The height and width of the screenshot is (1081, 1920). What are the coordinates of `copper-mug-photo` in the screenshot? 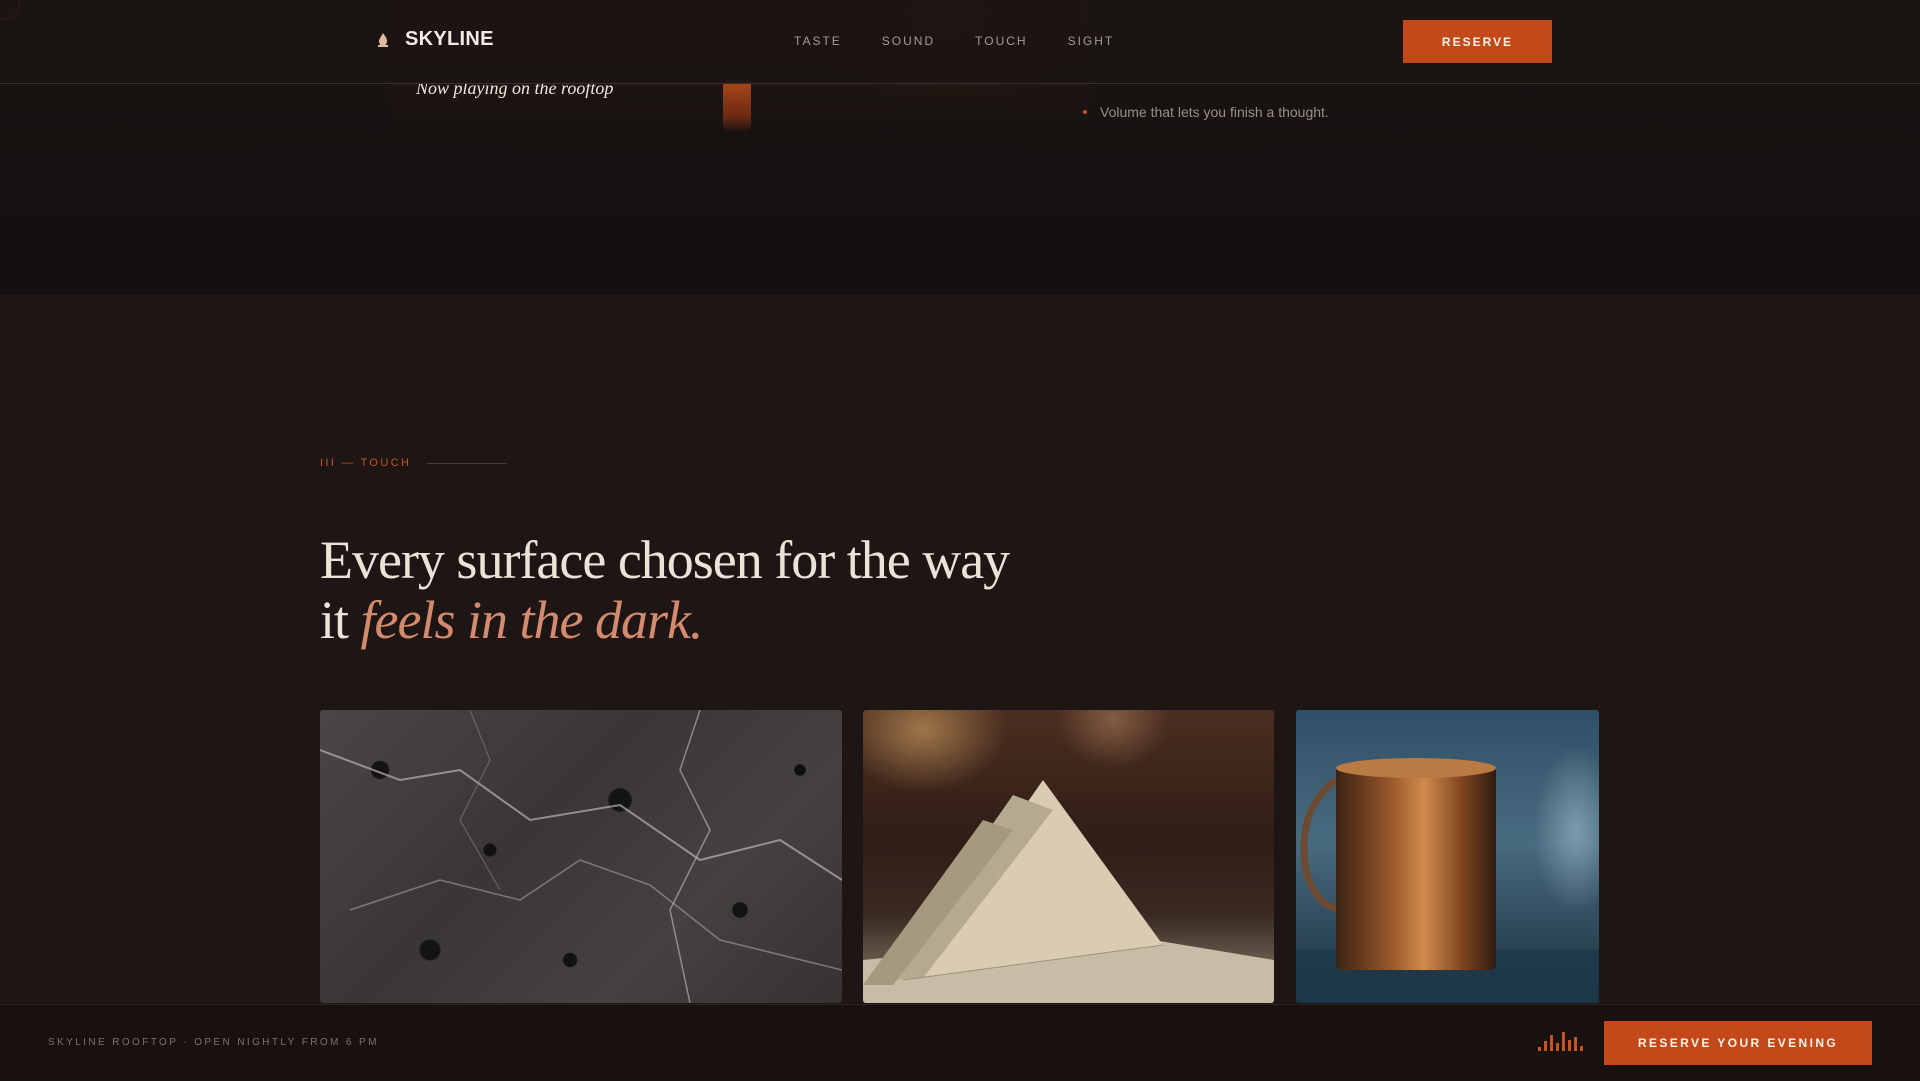 It's located at (1447, 856).